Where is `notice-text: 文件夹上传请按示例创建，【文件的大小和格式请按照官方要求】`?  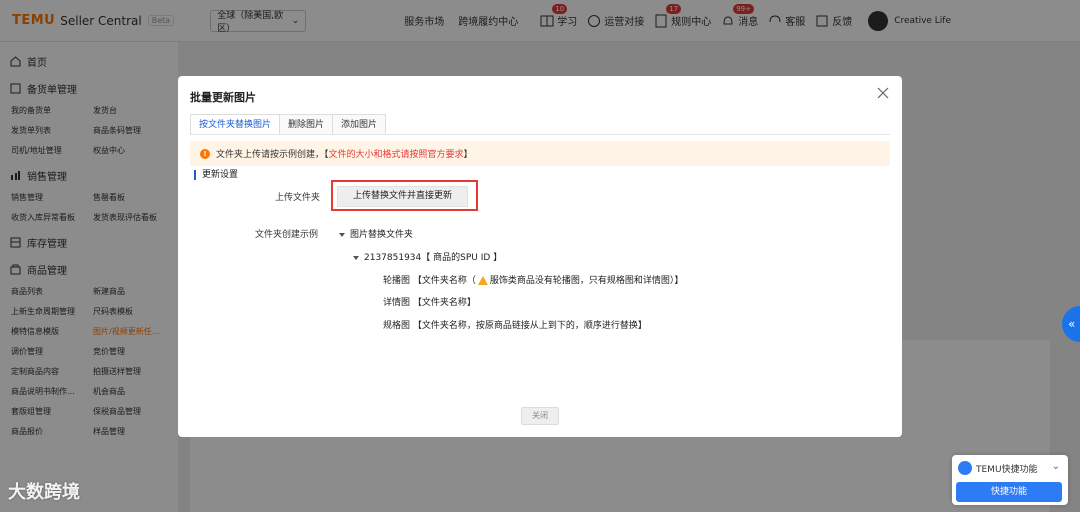 notice-text: 文件夹上传请按示例创建，【文件的大小和格式请按照官方要求】 is located at coordinates (344, 153).